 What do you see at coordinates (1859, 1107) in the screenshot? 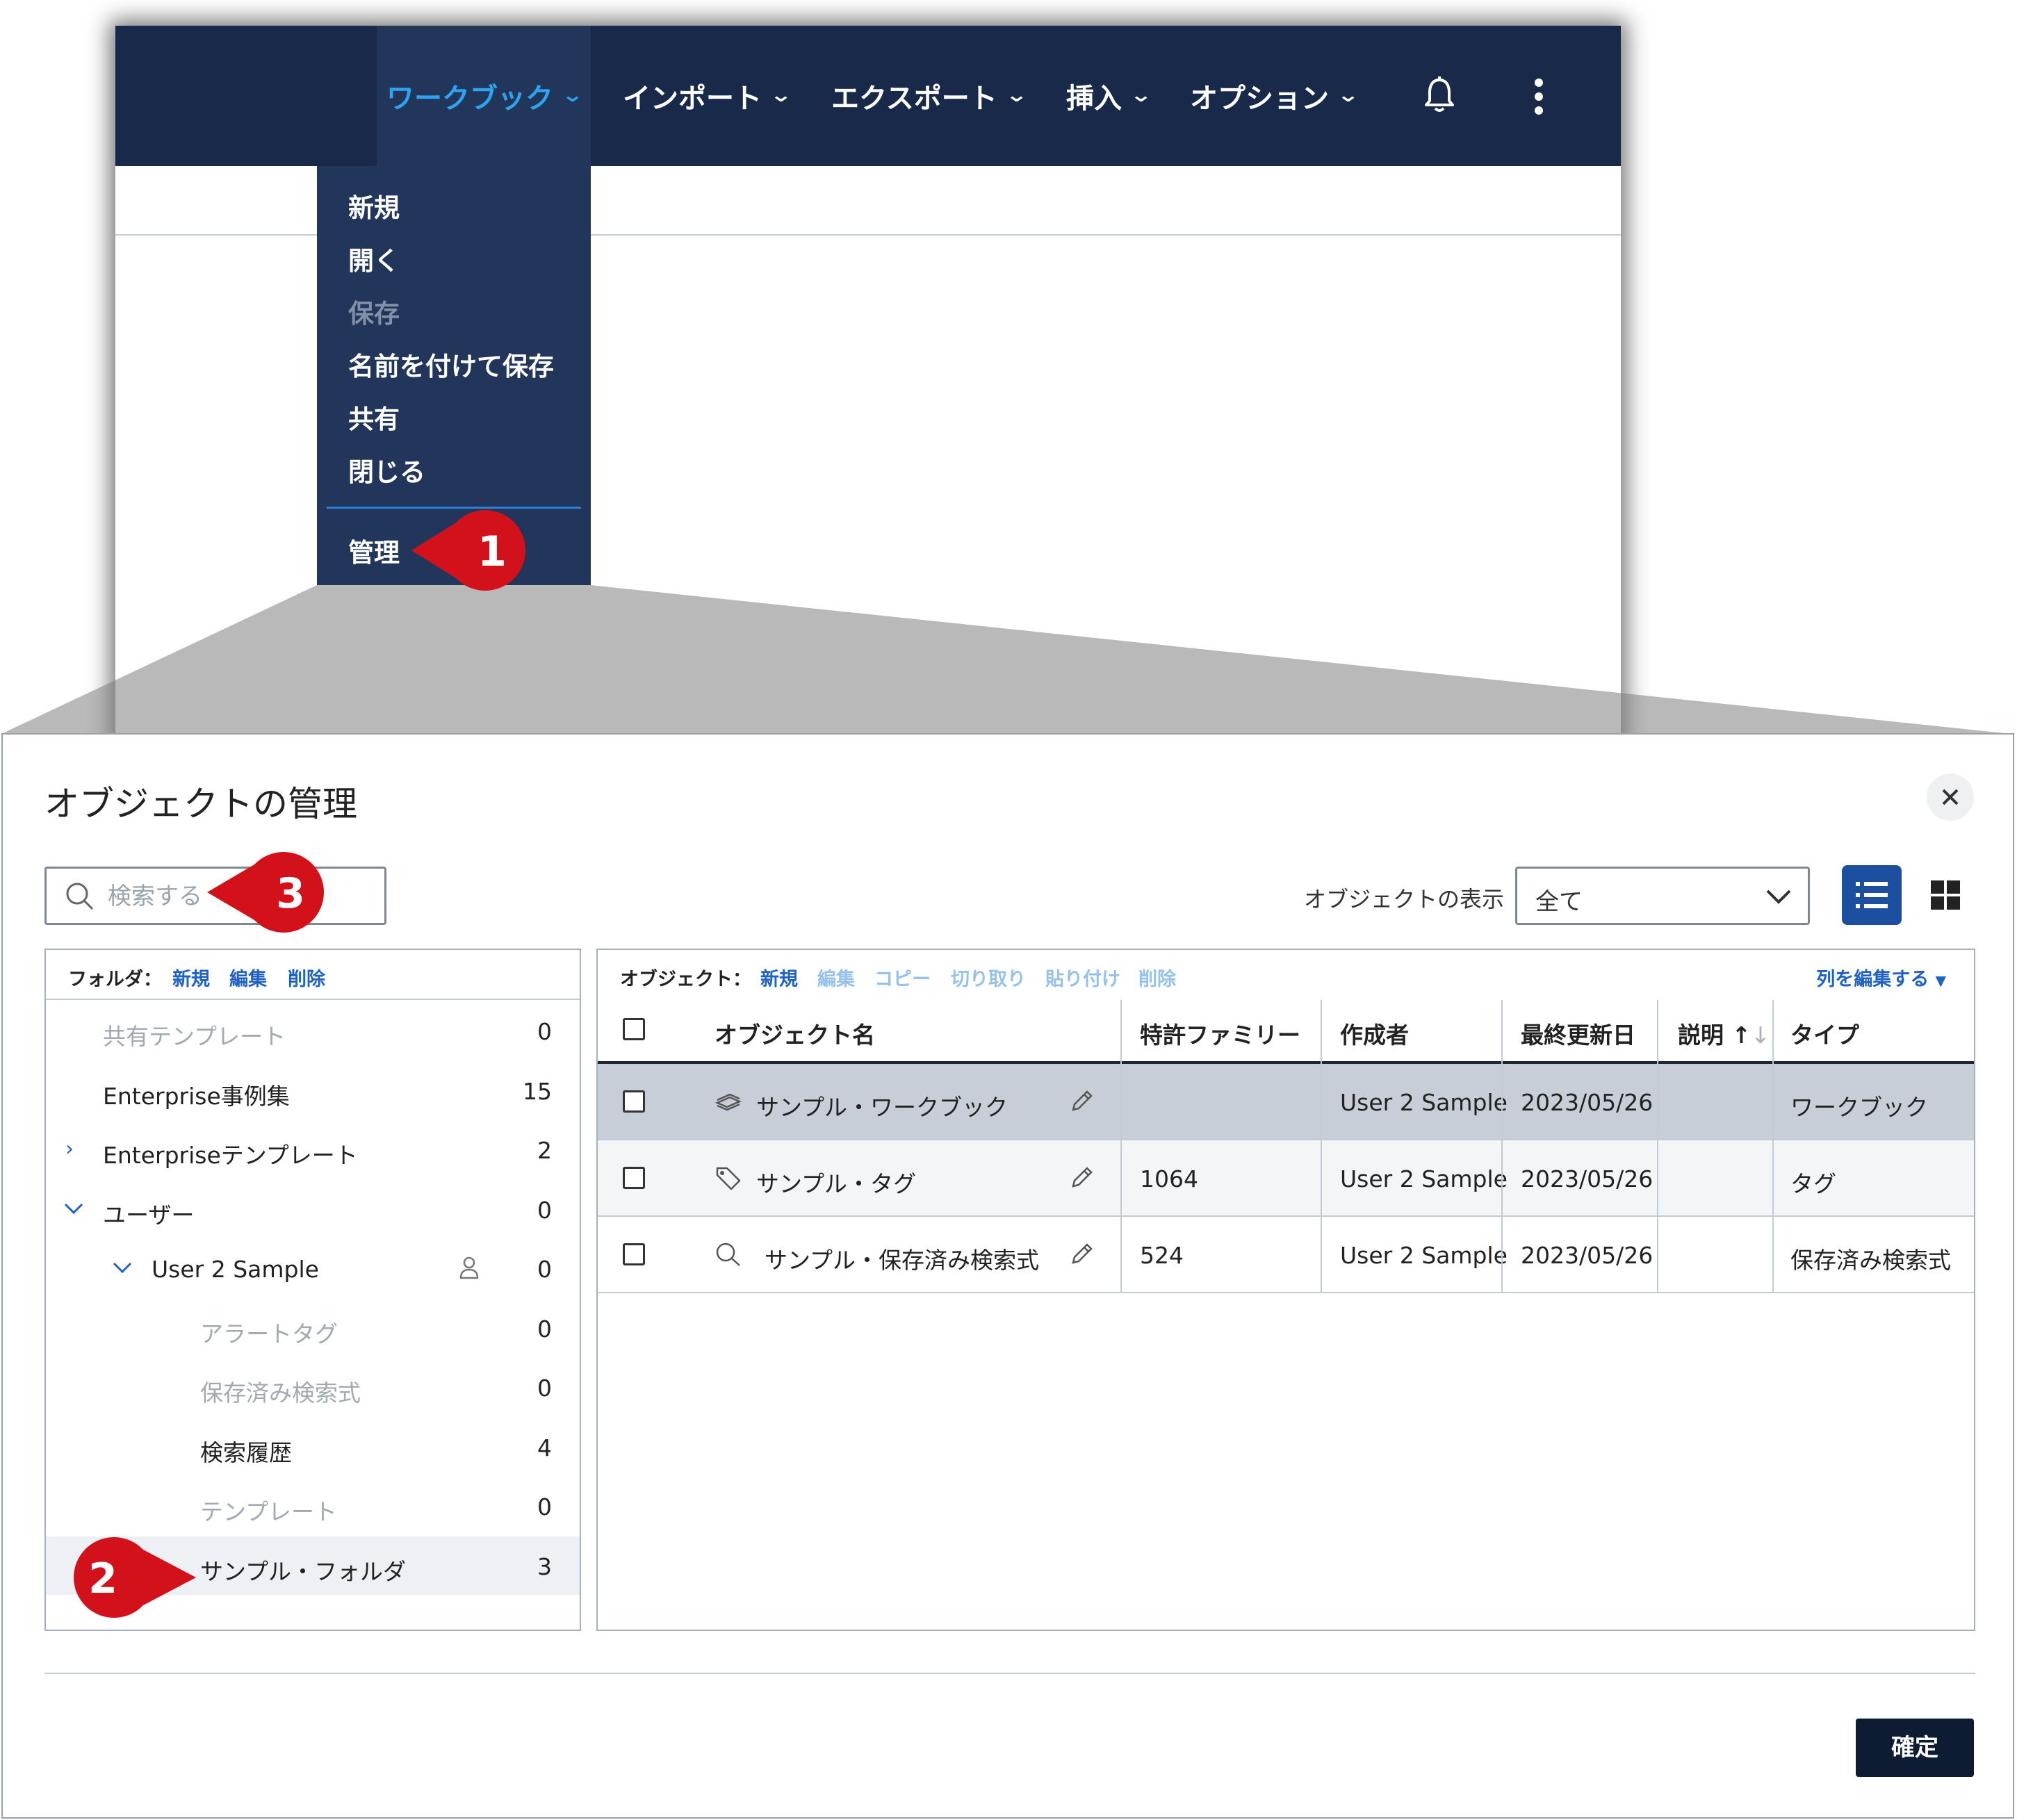
I see `object-type: ワークブック` at bounding box center [1859, 1107].